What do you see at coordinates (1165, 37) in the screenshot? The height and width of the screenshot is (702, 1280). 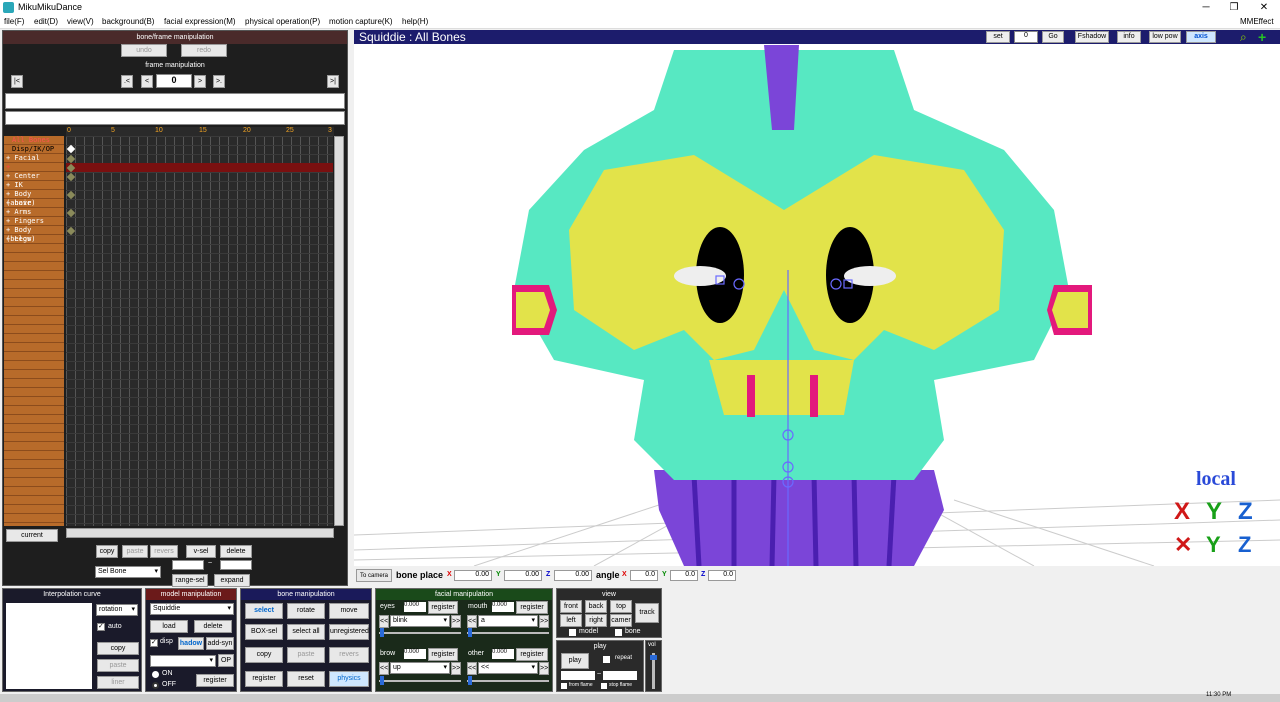 I see `low-pow-button: low pow` at bounding box center [1165, 37].